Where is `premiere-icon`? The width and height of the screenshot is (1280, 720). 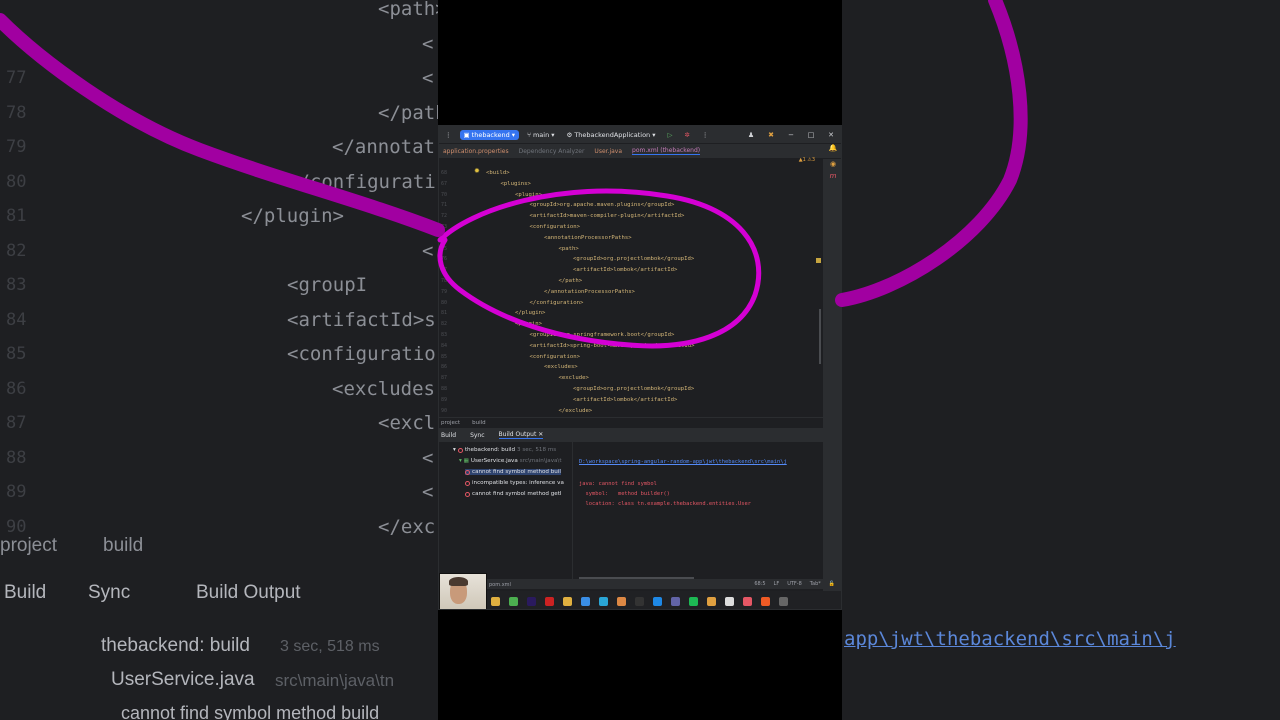 premiere-icon is located at coordinates (531, 601).